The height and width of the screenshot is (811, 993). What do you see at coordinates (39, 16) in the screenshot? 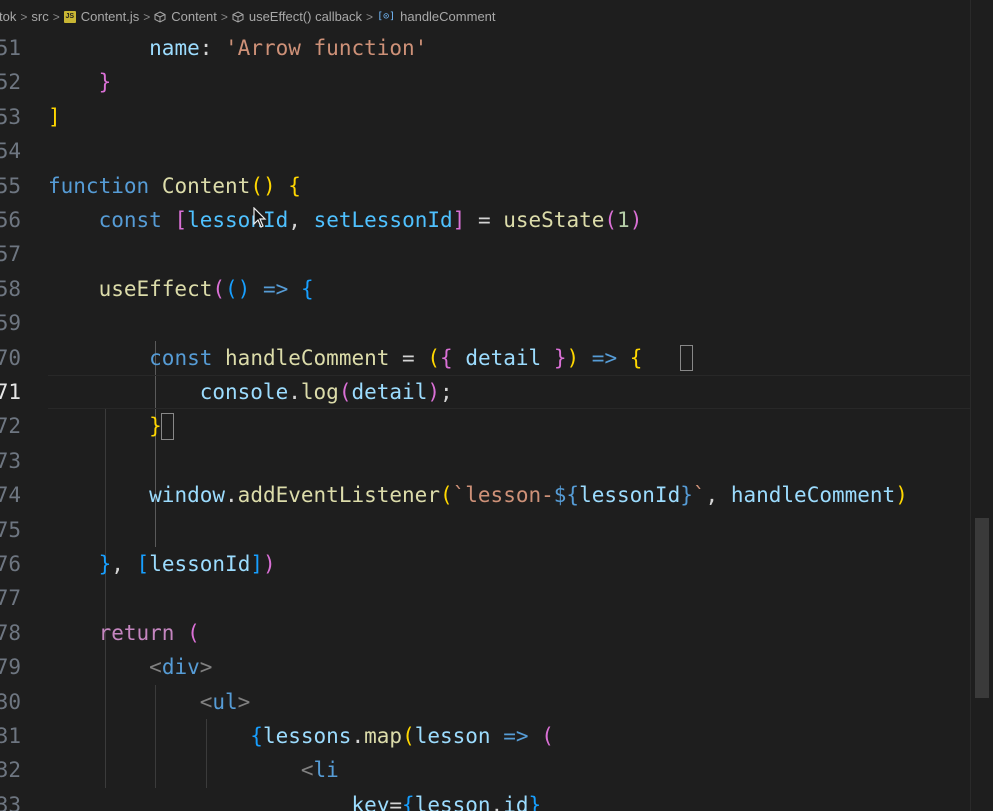
I see `breadcrumb-item: src` at bounding box center [39, 16].